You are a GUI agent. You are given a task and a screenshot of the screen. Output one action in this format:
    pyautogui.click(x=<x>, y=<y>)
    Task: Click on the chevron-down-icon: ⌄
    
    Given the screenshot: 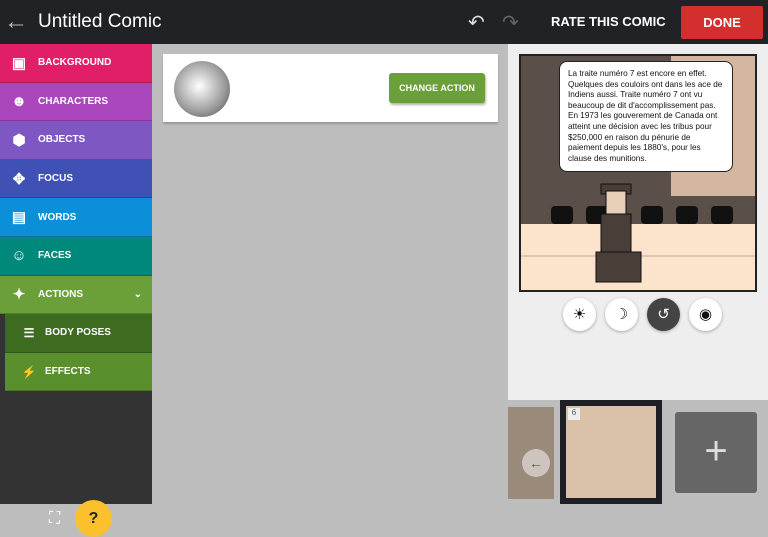 What is the action you would take?
    pyautogui.click(x=137, y=294)
    